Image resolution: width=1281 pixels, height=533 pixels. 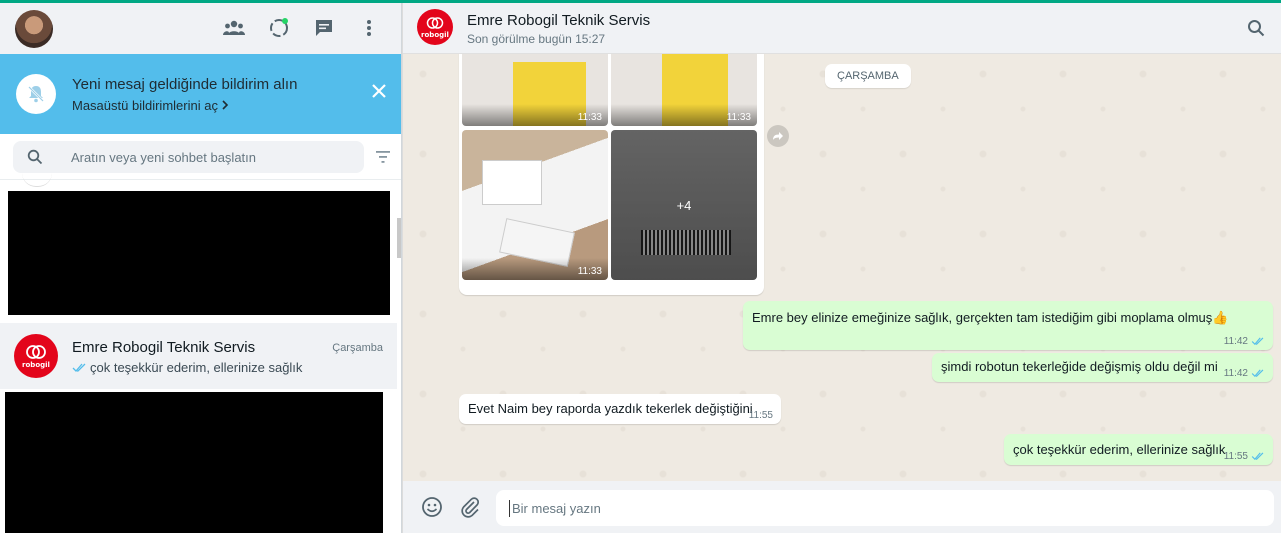 I want to click on search-input, so click(x=211, y=157).